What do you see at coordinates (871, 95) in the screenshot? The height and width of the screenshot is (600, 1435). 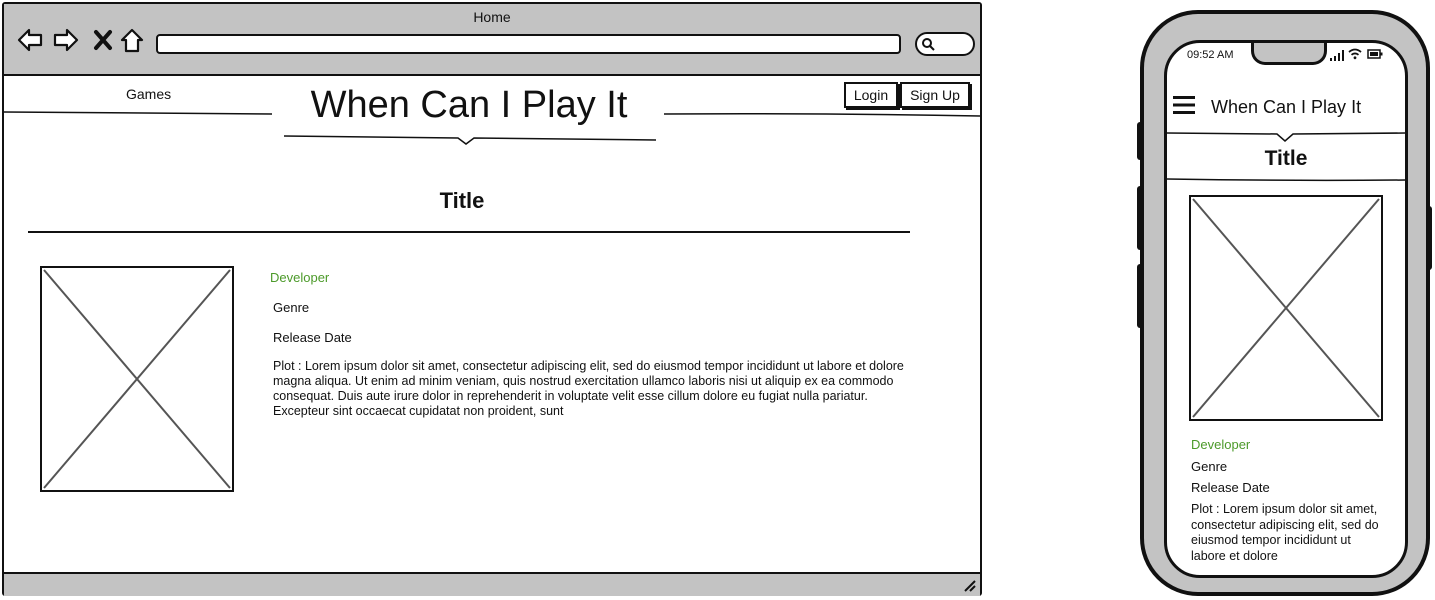 I see `login-button: Login` at bounding box center [871, 95].